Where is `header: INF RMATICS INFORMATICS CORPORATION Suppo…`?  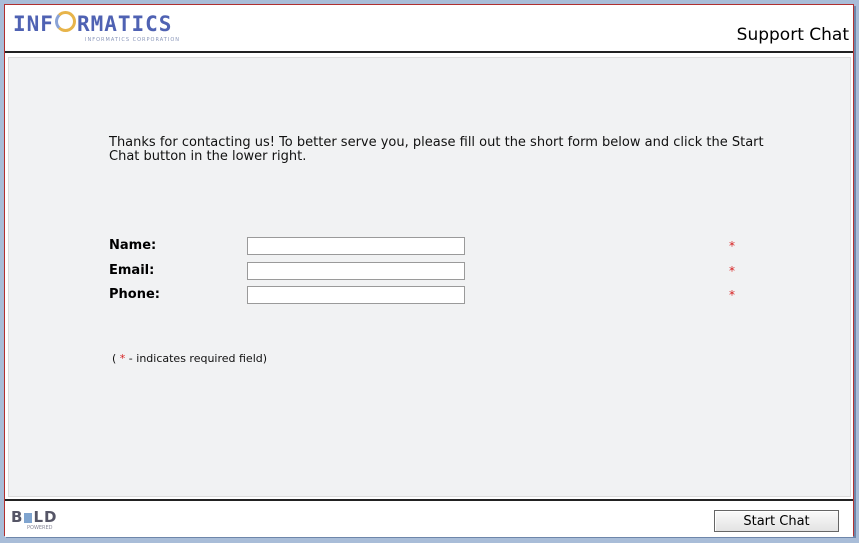
header: INF RMATICS INFORMATICS CORPORATION Suppo… is located at coordinates (429, 29).